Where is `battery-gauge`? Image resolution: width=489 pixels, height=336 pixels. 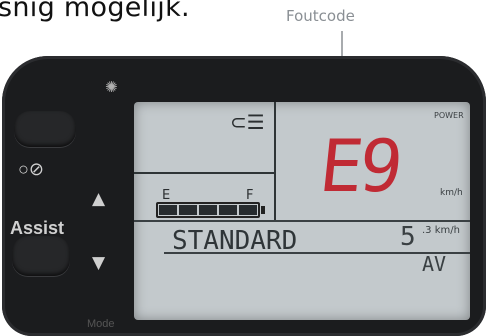
battery-gauge is located at coordinates (208, 210).